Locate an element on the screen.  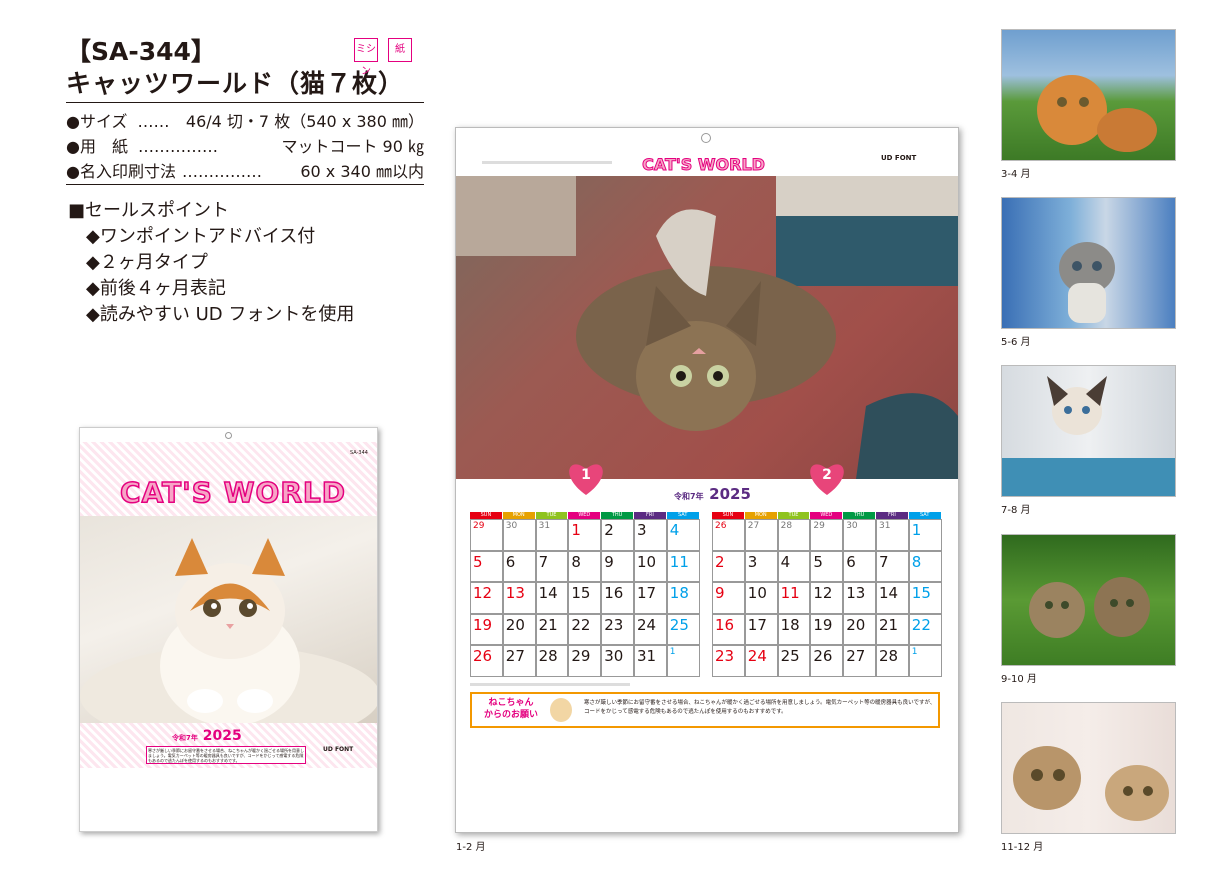
spec-top-rule is located at coordinates (245, 102).